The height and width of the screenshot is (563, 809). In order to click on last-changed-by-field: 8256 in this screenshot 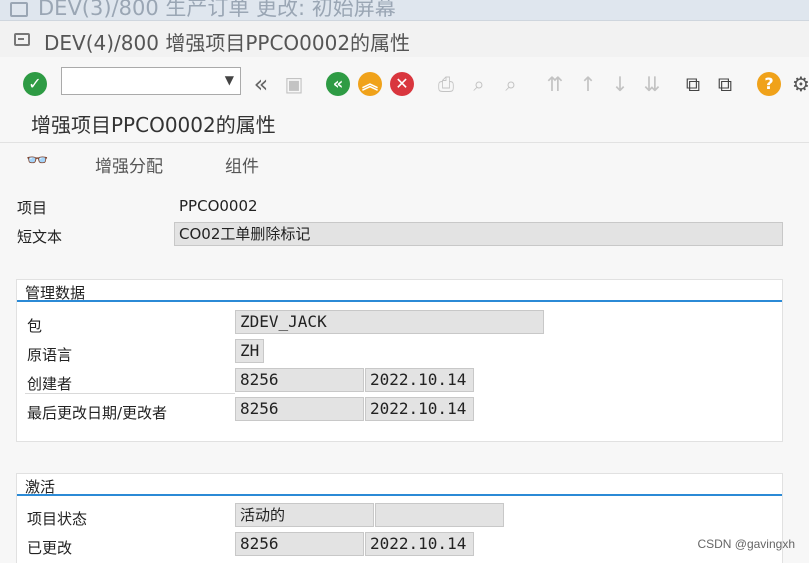, I will do `click(299, 409)`.